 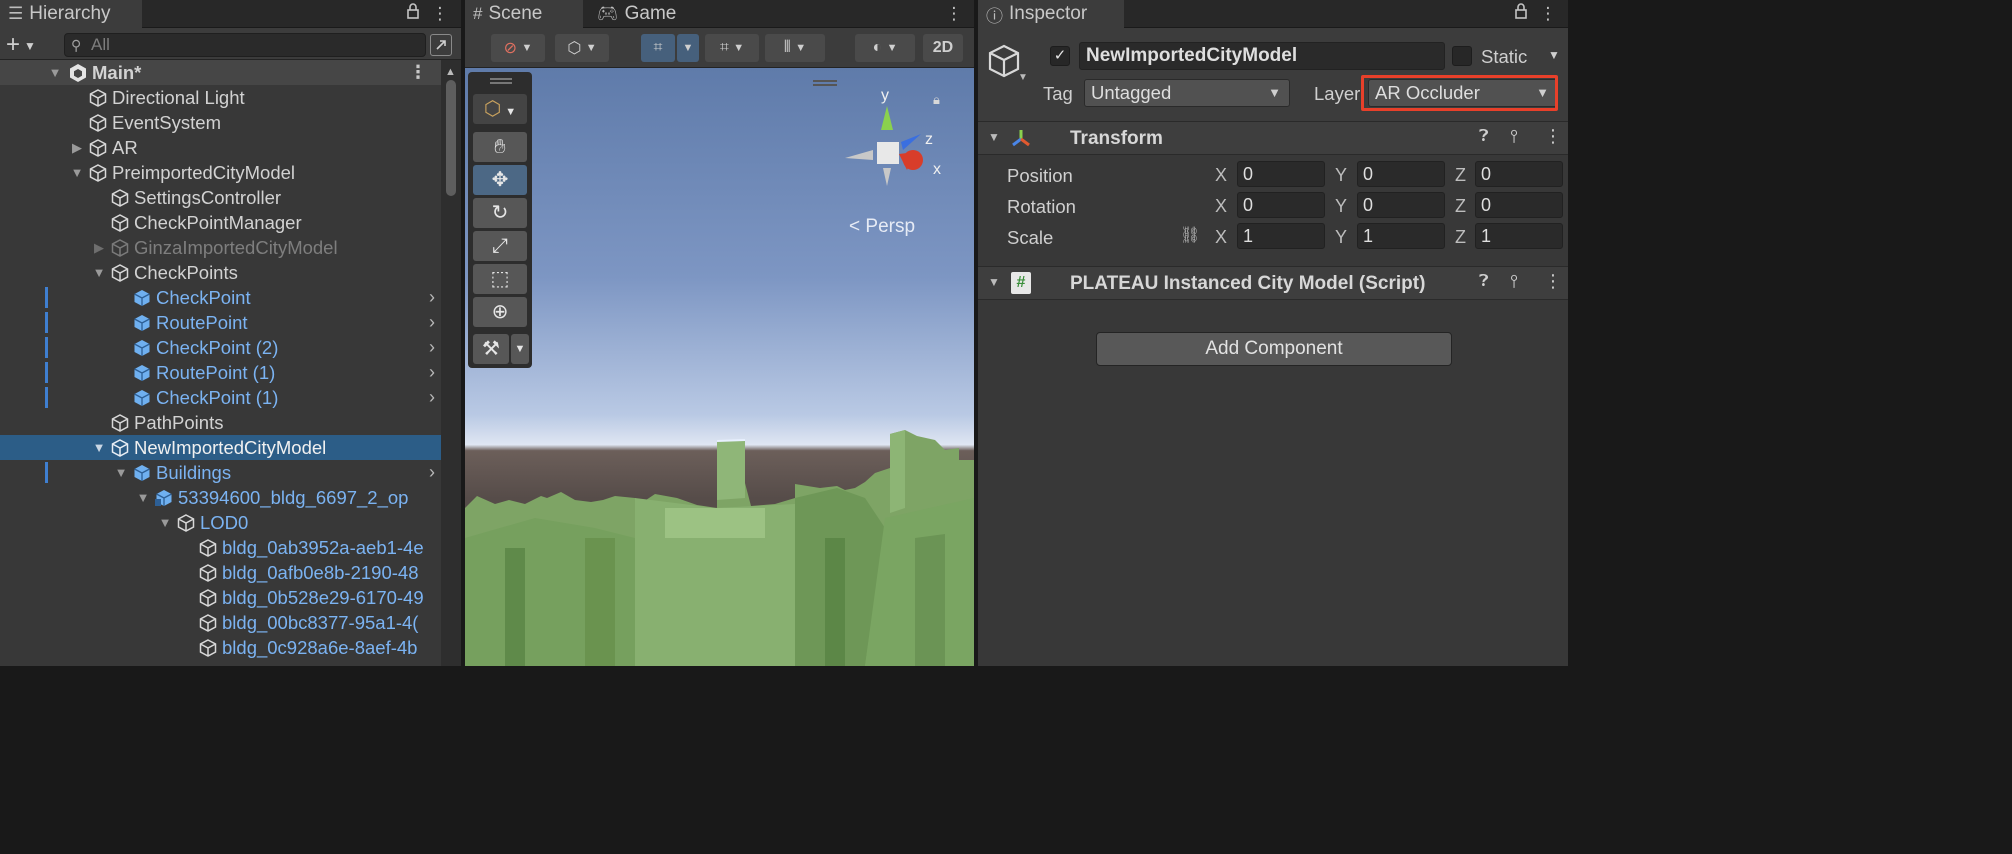 What do you see at coordinates (1060, 56) in the screenshot?
I see `active-checkbox: ✓` at bounding box center [1060, 56].